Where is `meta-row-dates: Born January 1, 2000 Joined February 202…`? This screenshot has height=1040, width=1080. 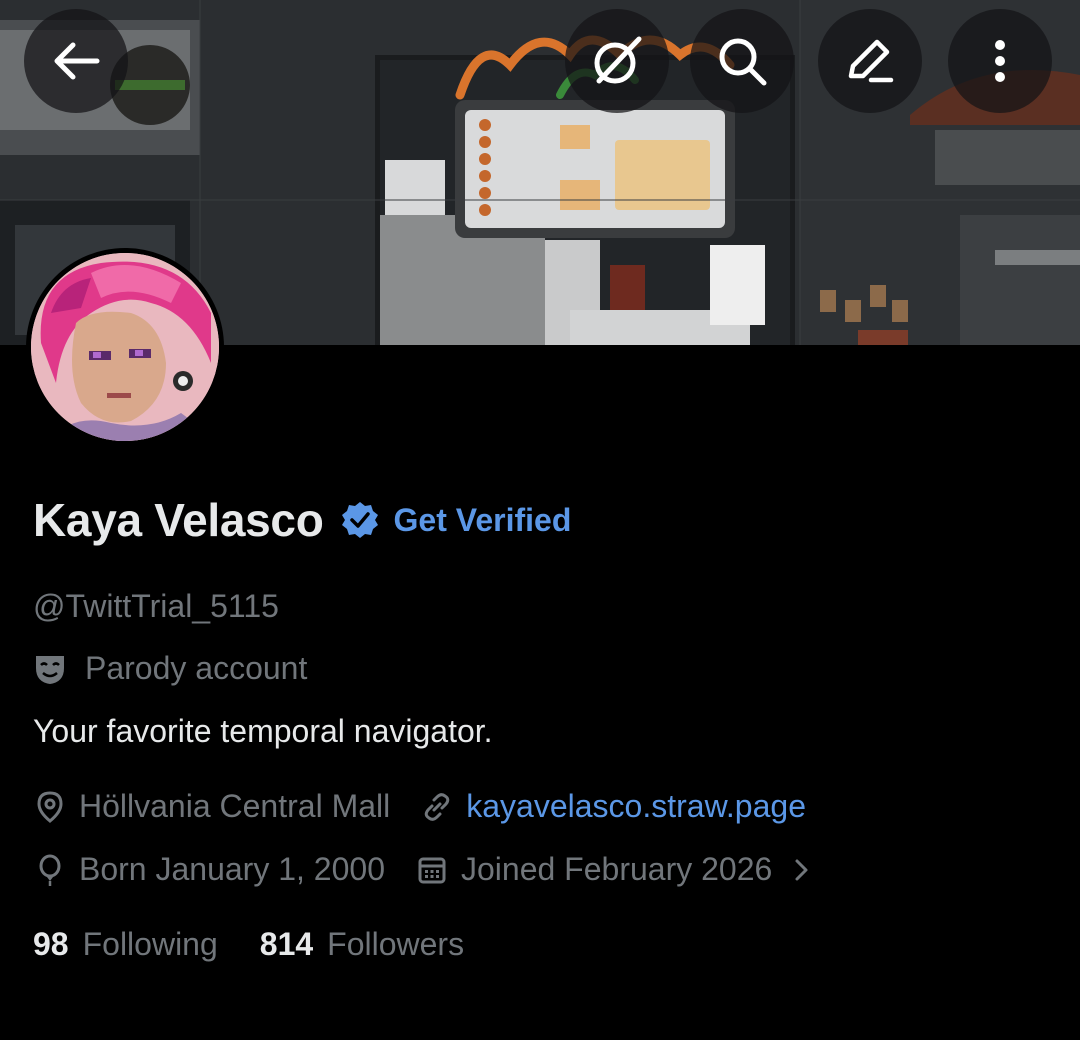 meta-row-dates: Born January 1, 2000 Joined February 202… is located at coordinates (424, 869).